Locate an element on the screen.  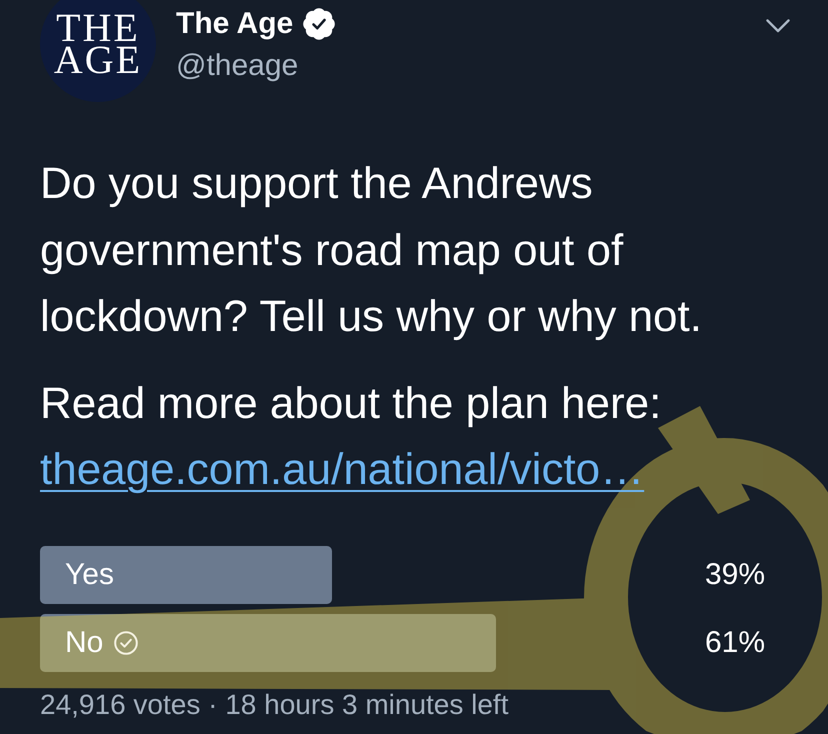
poll-percentage: 39% is located at coordinates (734, 575).